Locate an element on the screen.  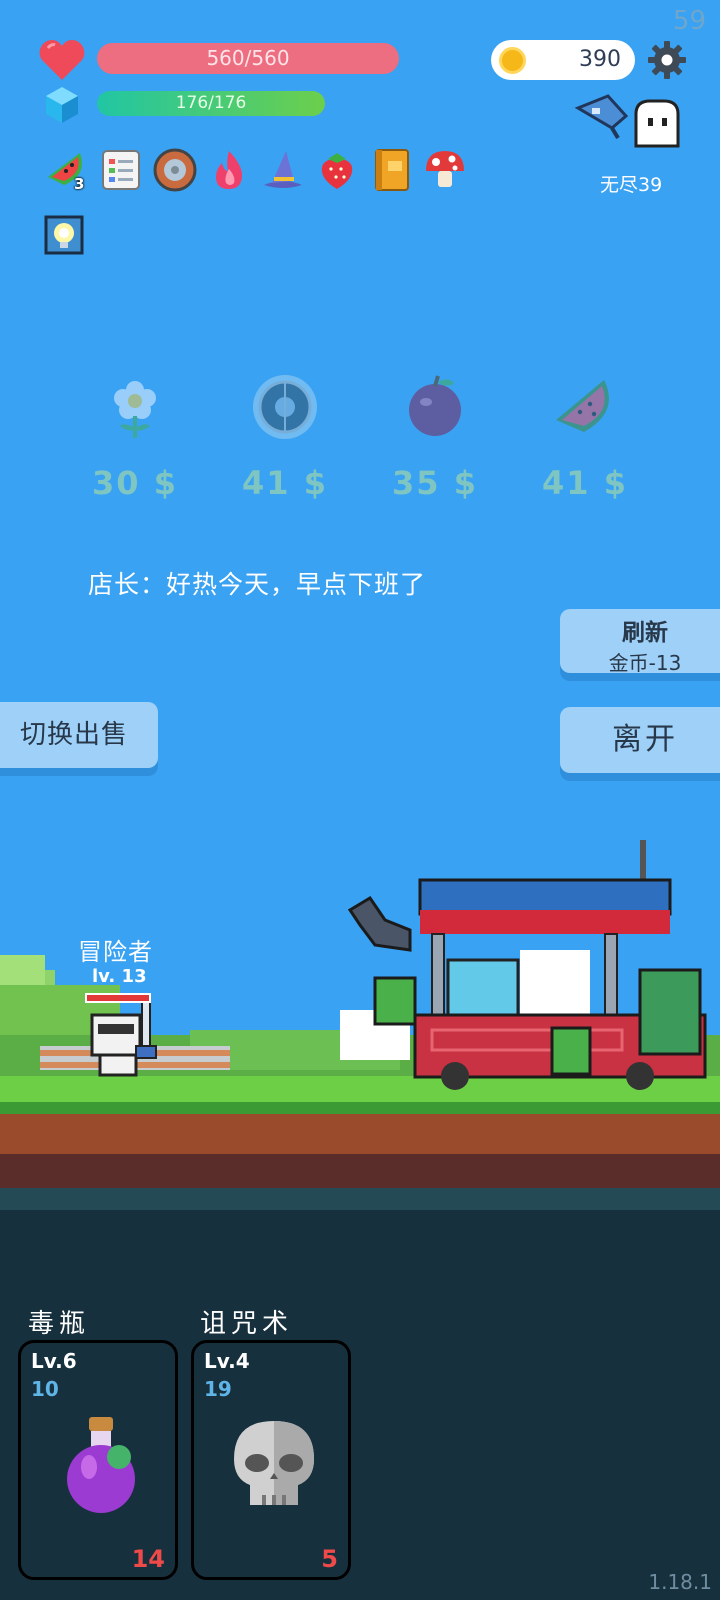
shield-icon is located at coordinates (285, 407).